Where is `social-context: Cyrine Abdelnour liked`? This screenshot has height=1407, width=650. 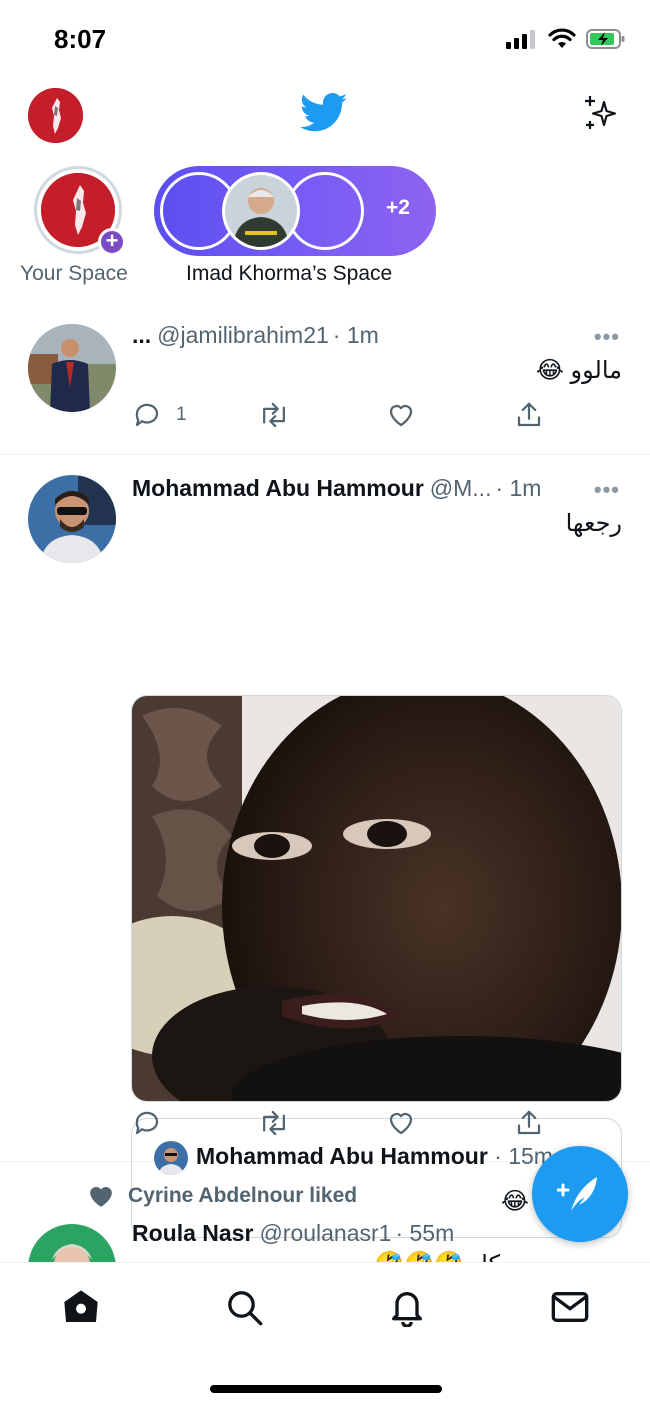 social-context: Cyrine Abdelnour liked is located at coordinates (222, 1196).